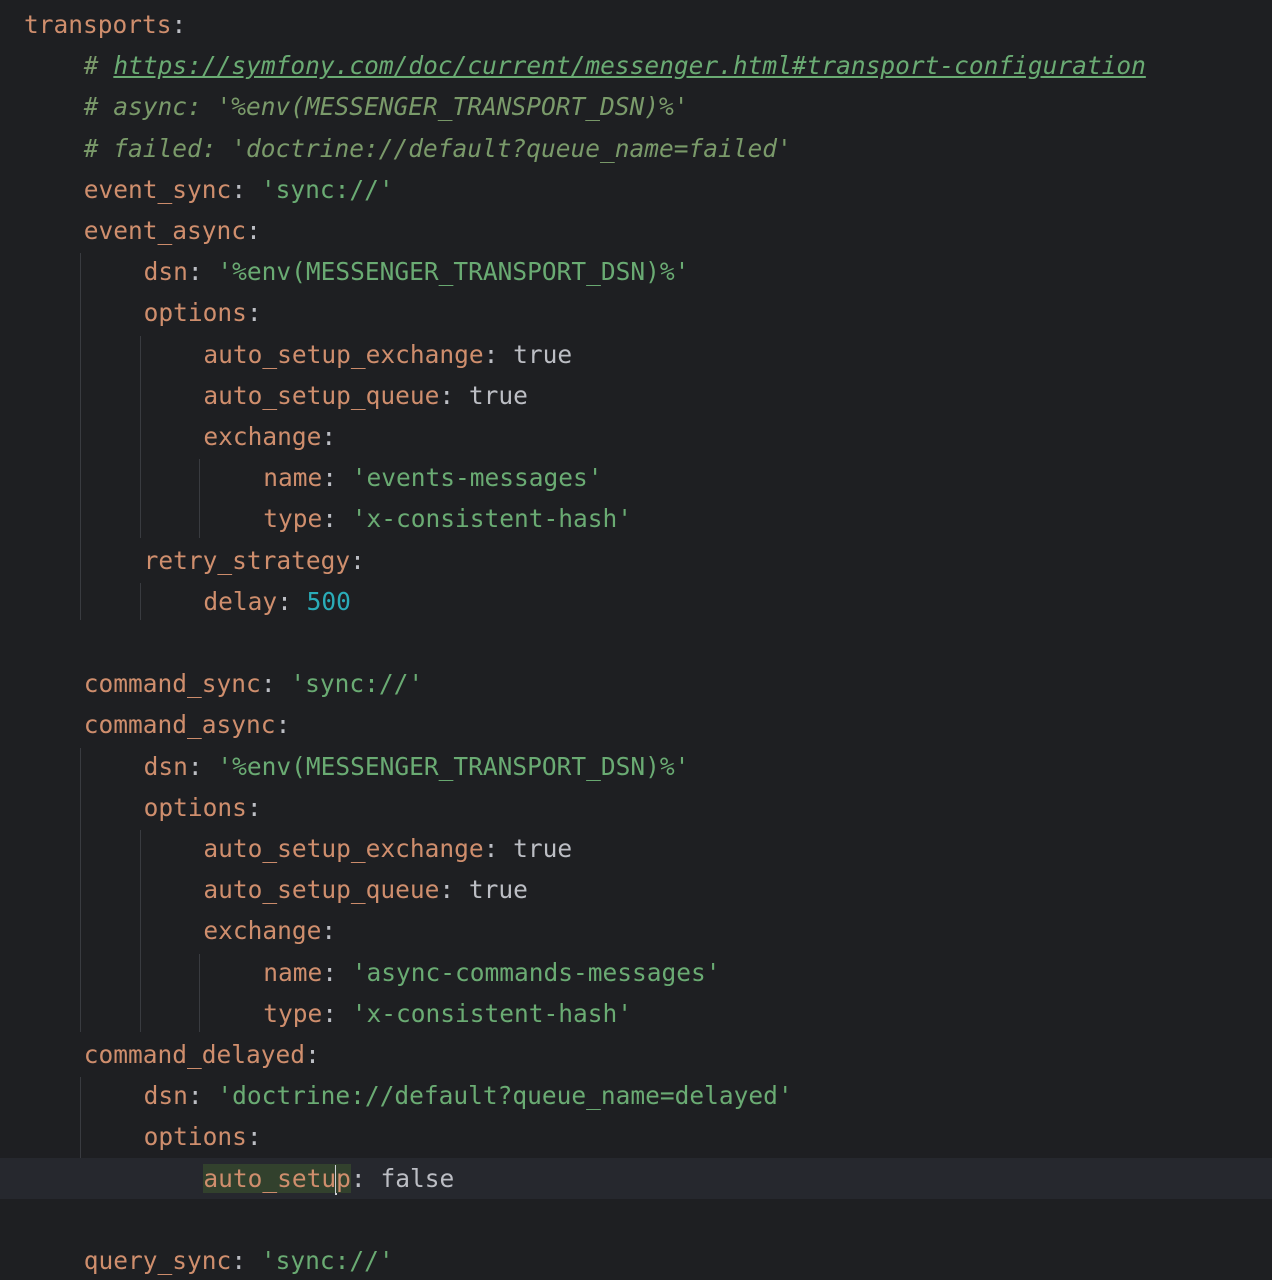 The image size is (1272, 1280). Describe the element at coordinates (165, 230) in the screenshot. I see `code-token: event_async` at that location.